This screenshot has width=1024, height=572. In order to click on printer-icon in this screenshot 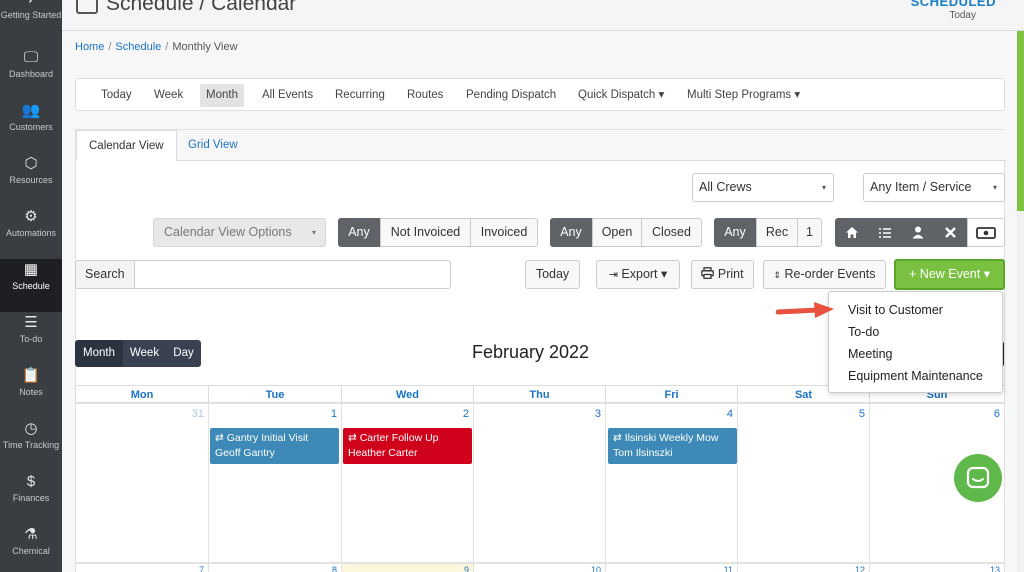, I will do `click(708, 273)`.